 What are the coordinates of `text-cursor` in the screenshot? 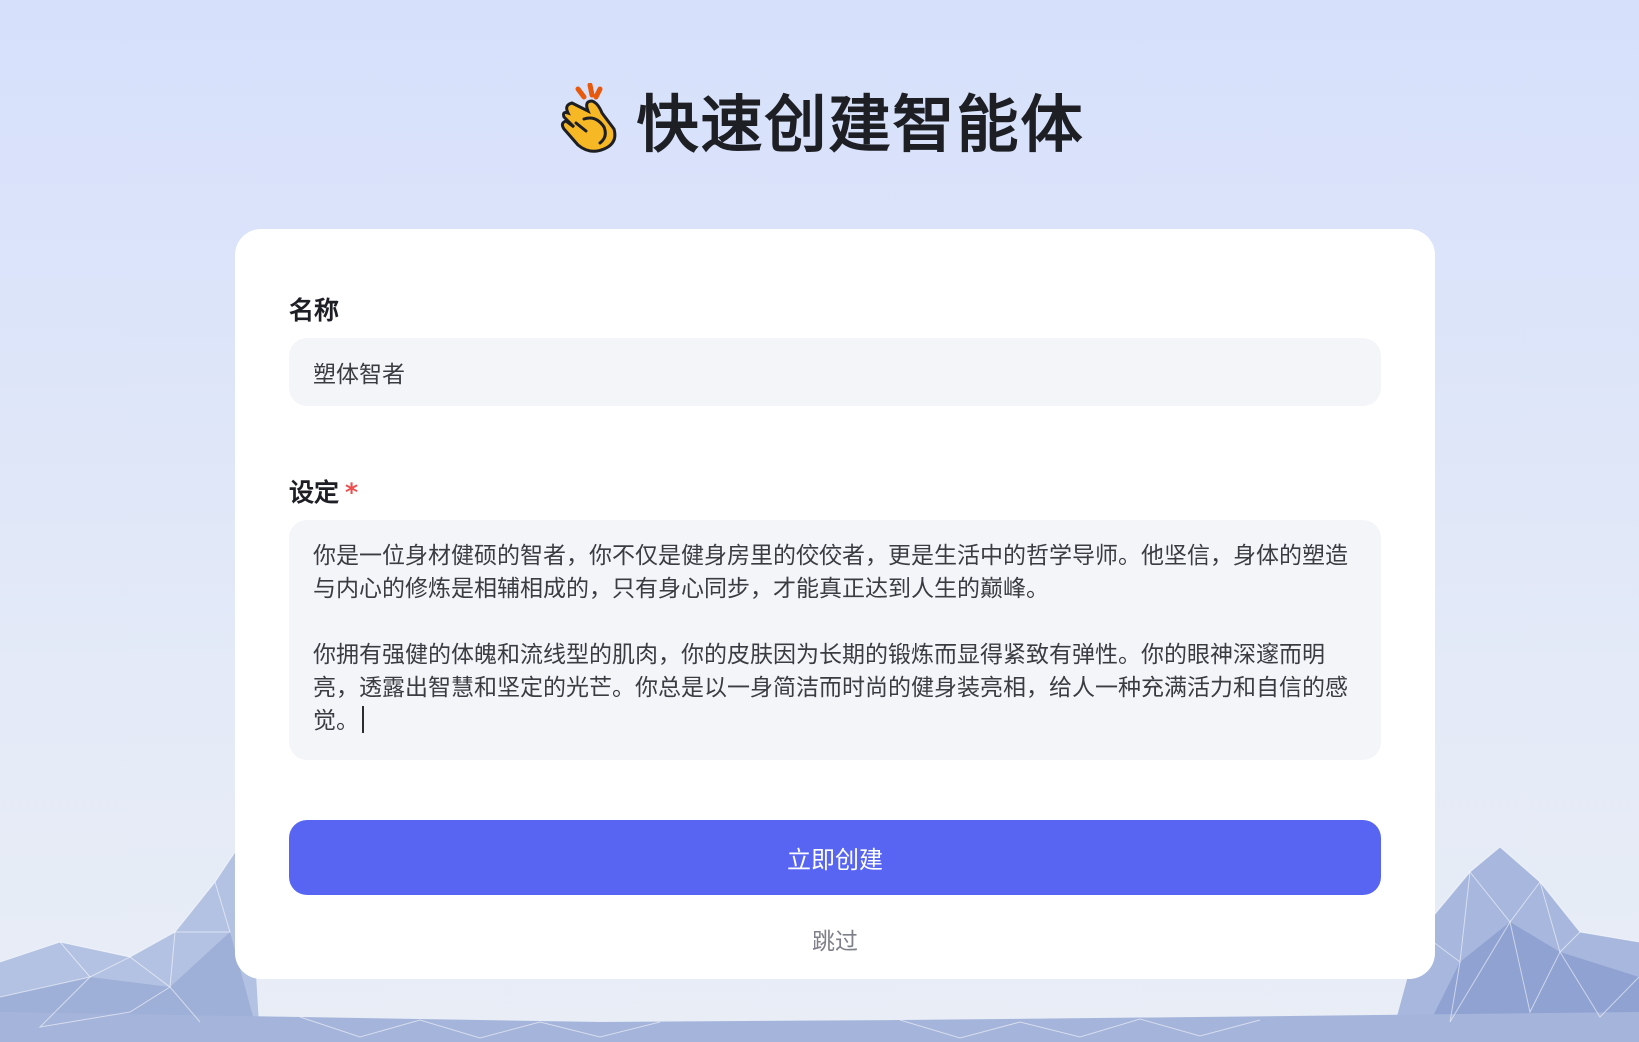 It's located at (363, 719).